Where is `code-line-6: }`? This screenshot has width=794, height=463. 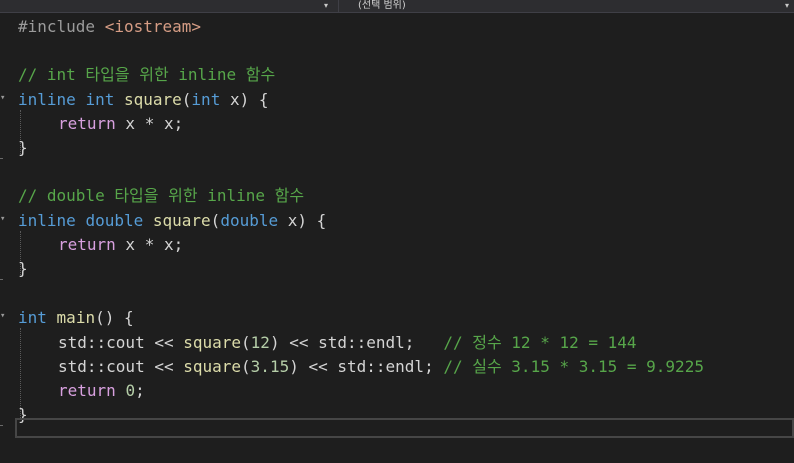 code-line-6: } is located at coordinates (23, 147).